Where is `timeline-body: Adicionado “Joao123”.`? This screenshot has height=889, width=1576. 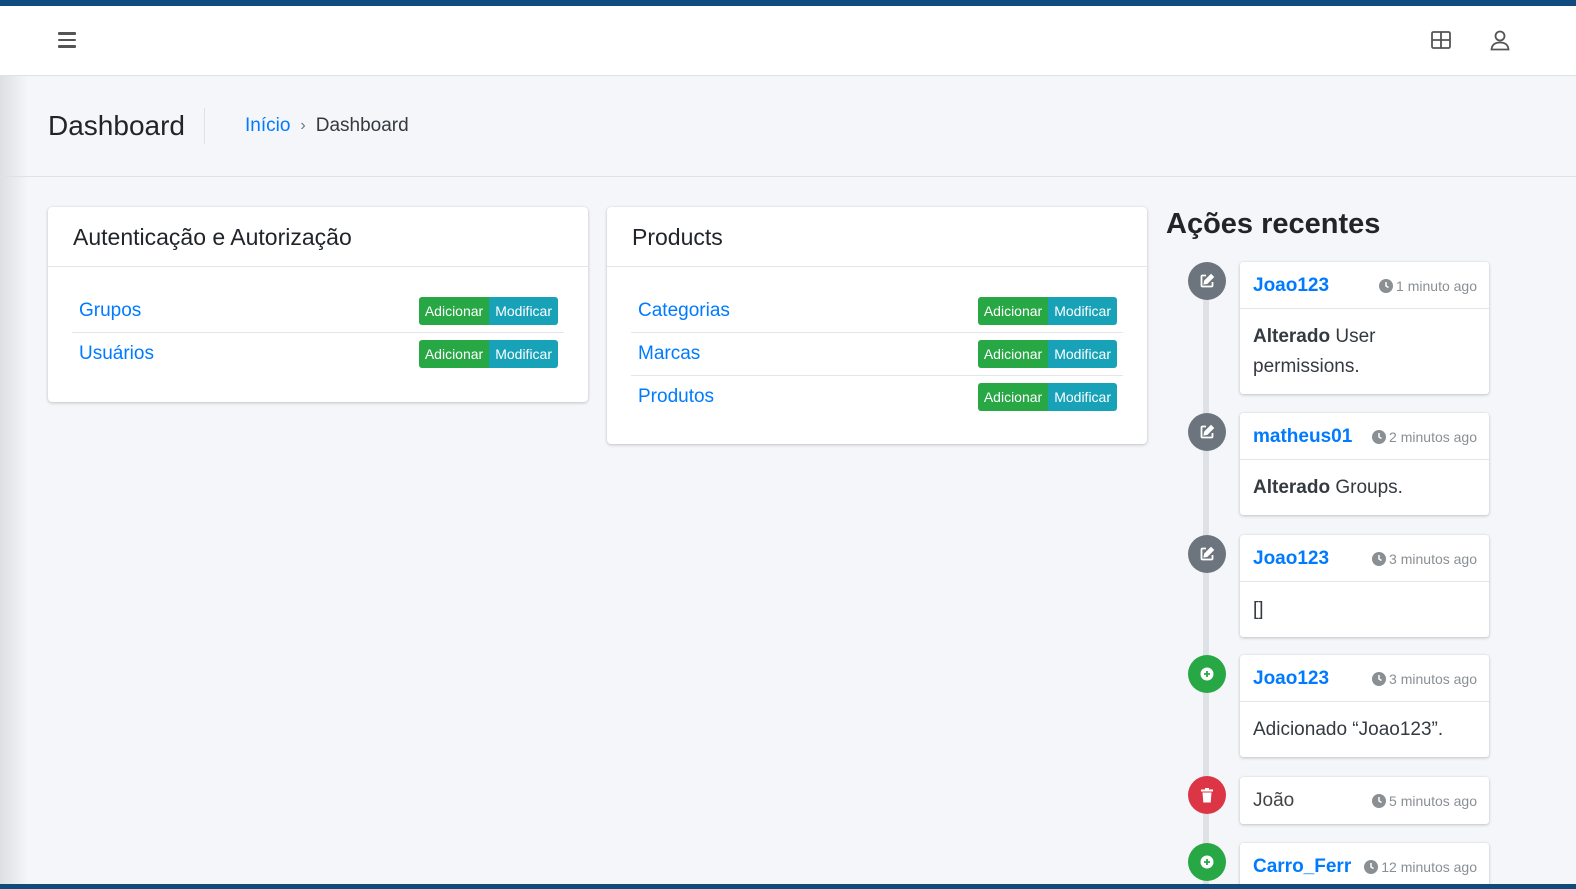 timeline-body: Adicionado “Joao123”. is located at coordinates (1364, 729).